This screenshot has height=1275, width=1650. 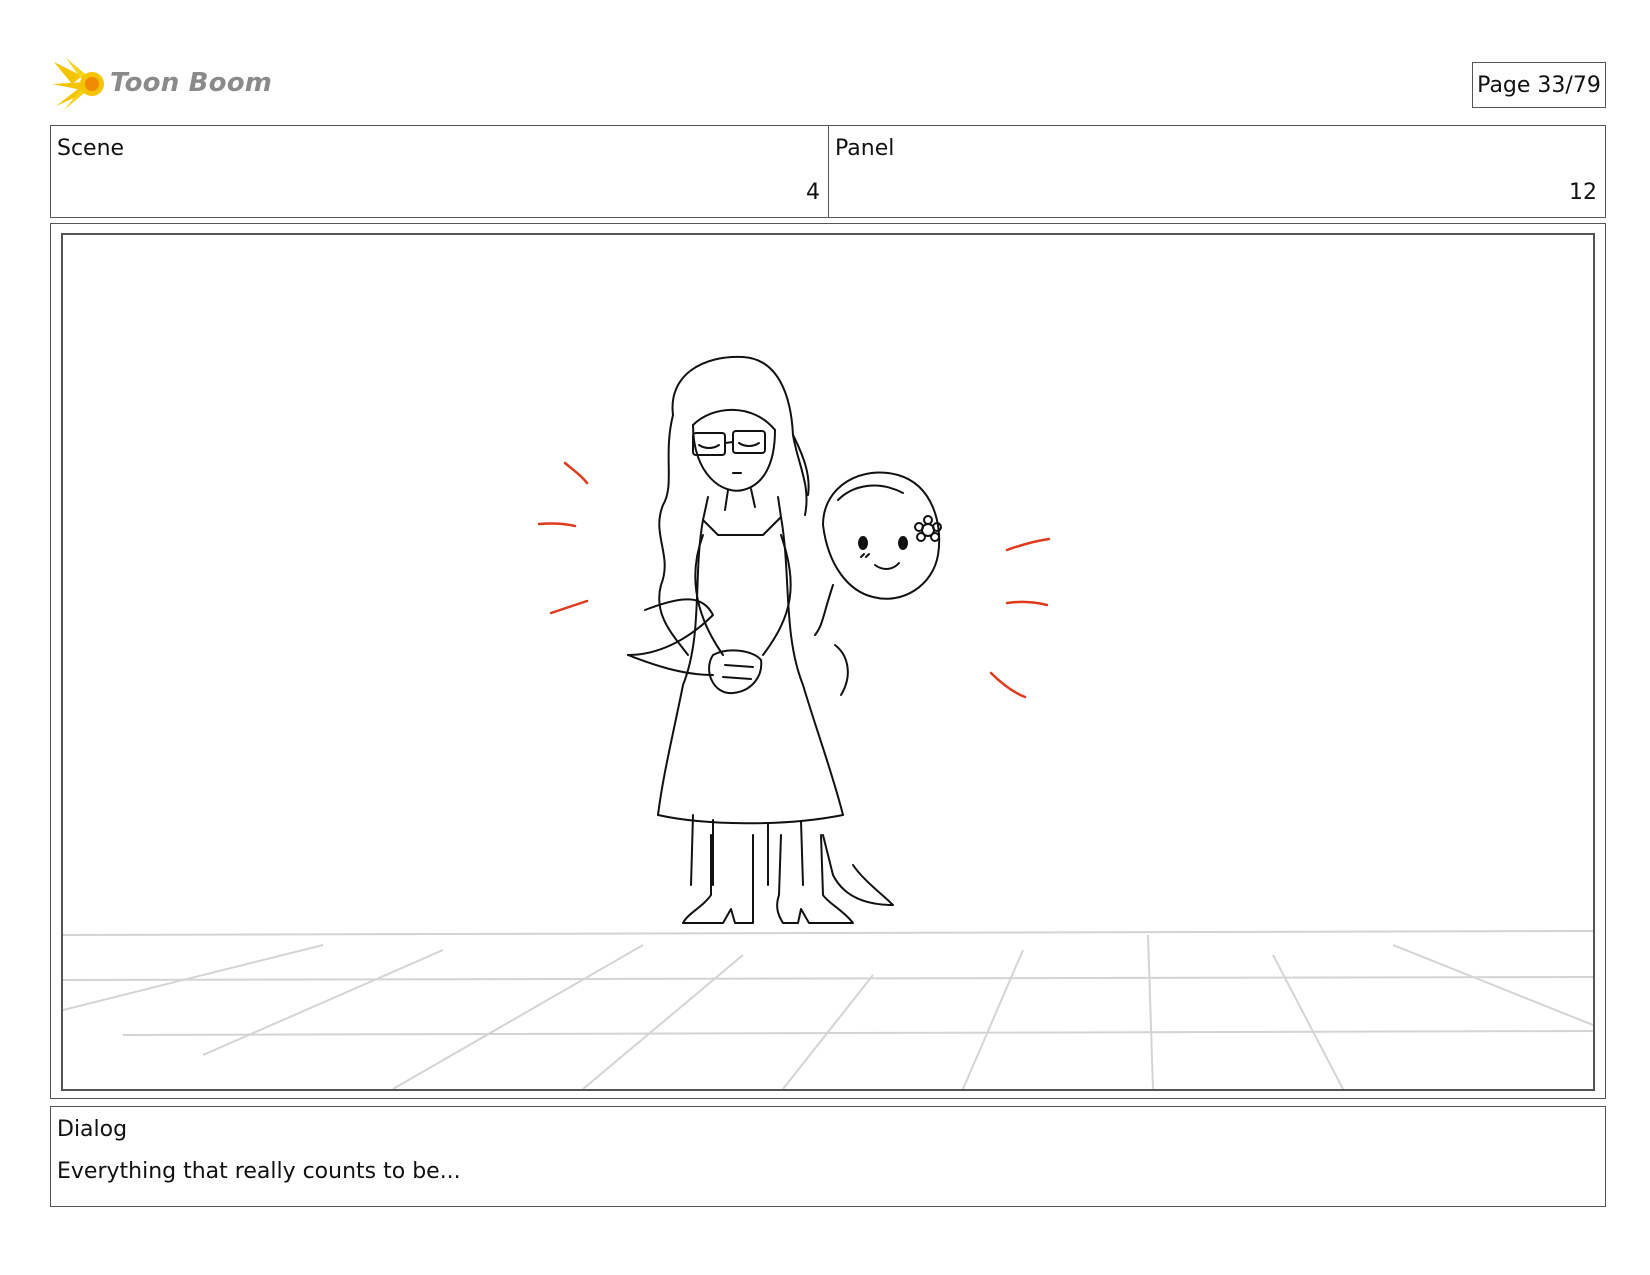 I want to click on logo-burst-icon, so click(x=78, y=84).